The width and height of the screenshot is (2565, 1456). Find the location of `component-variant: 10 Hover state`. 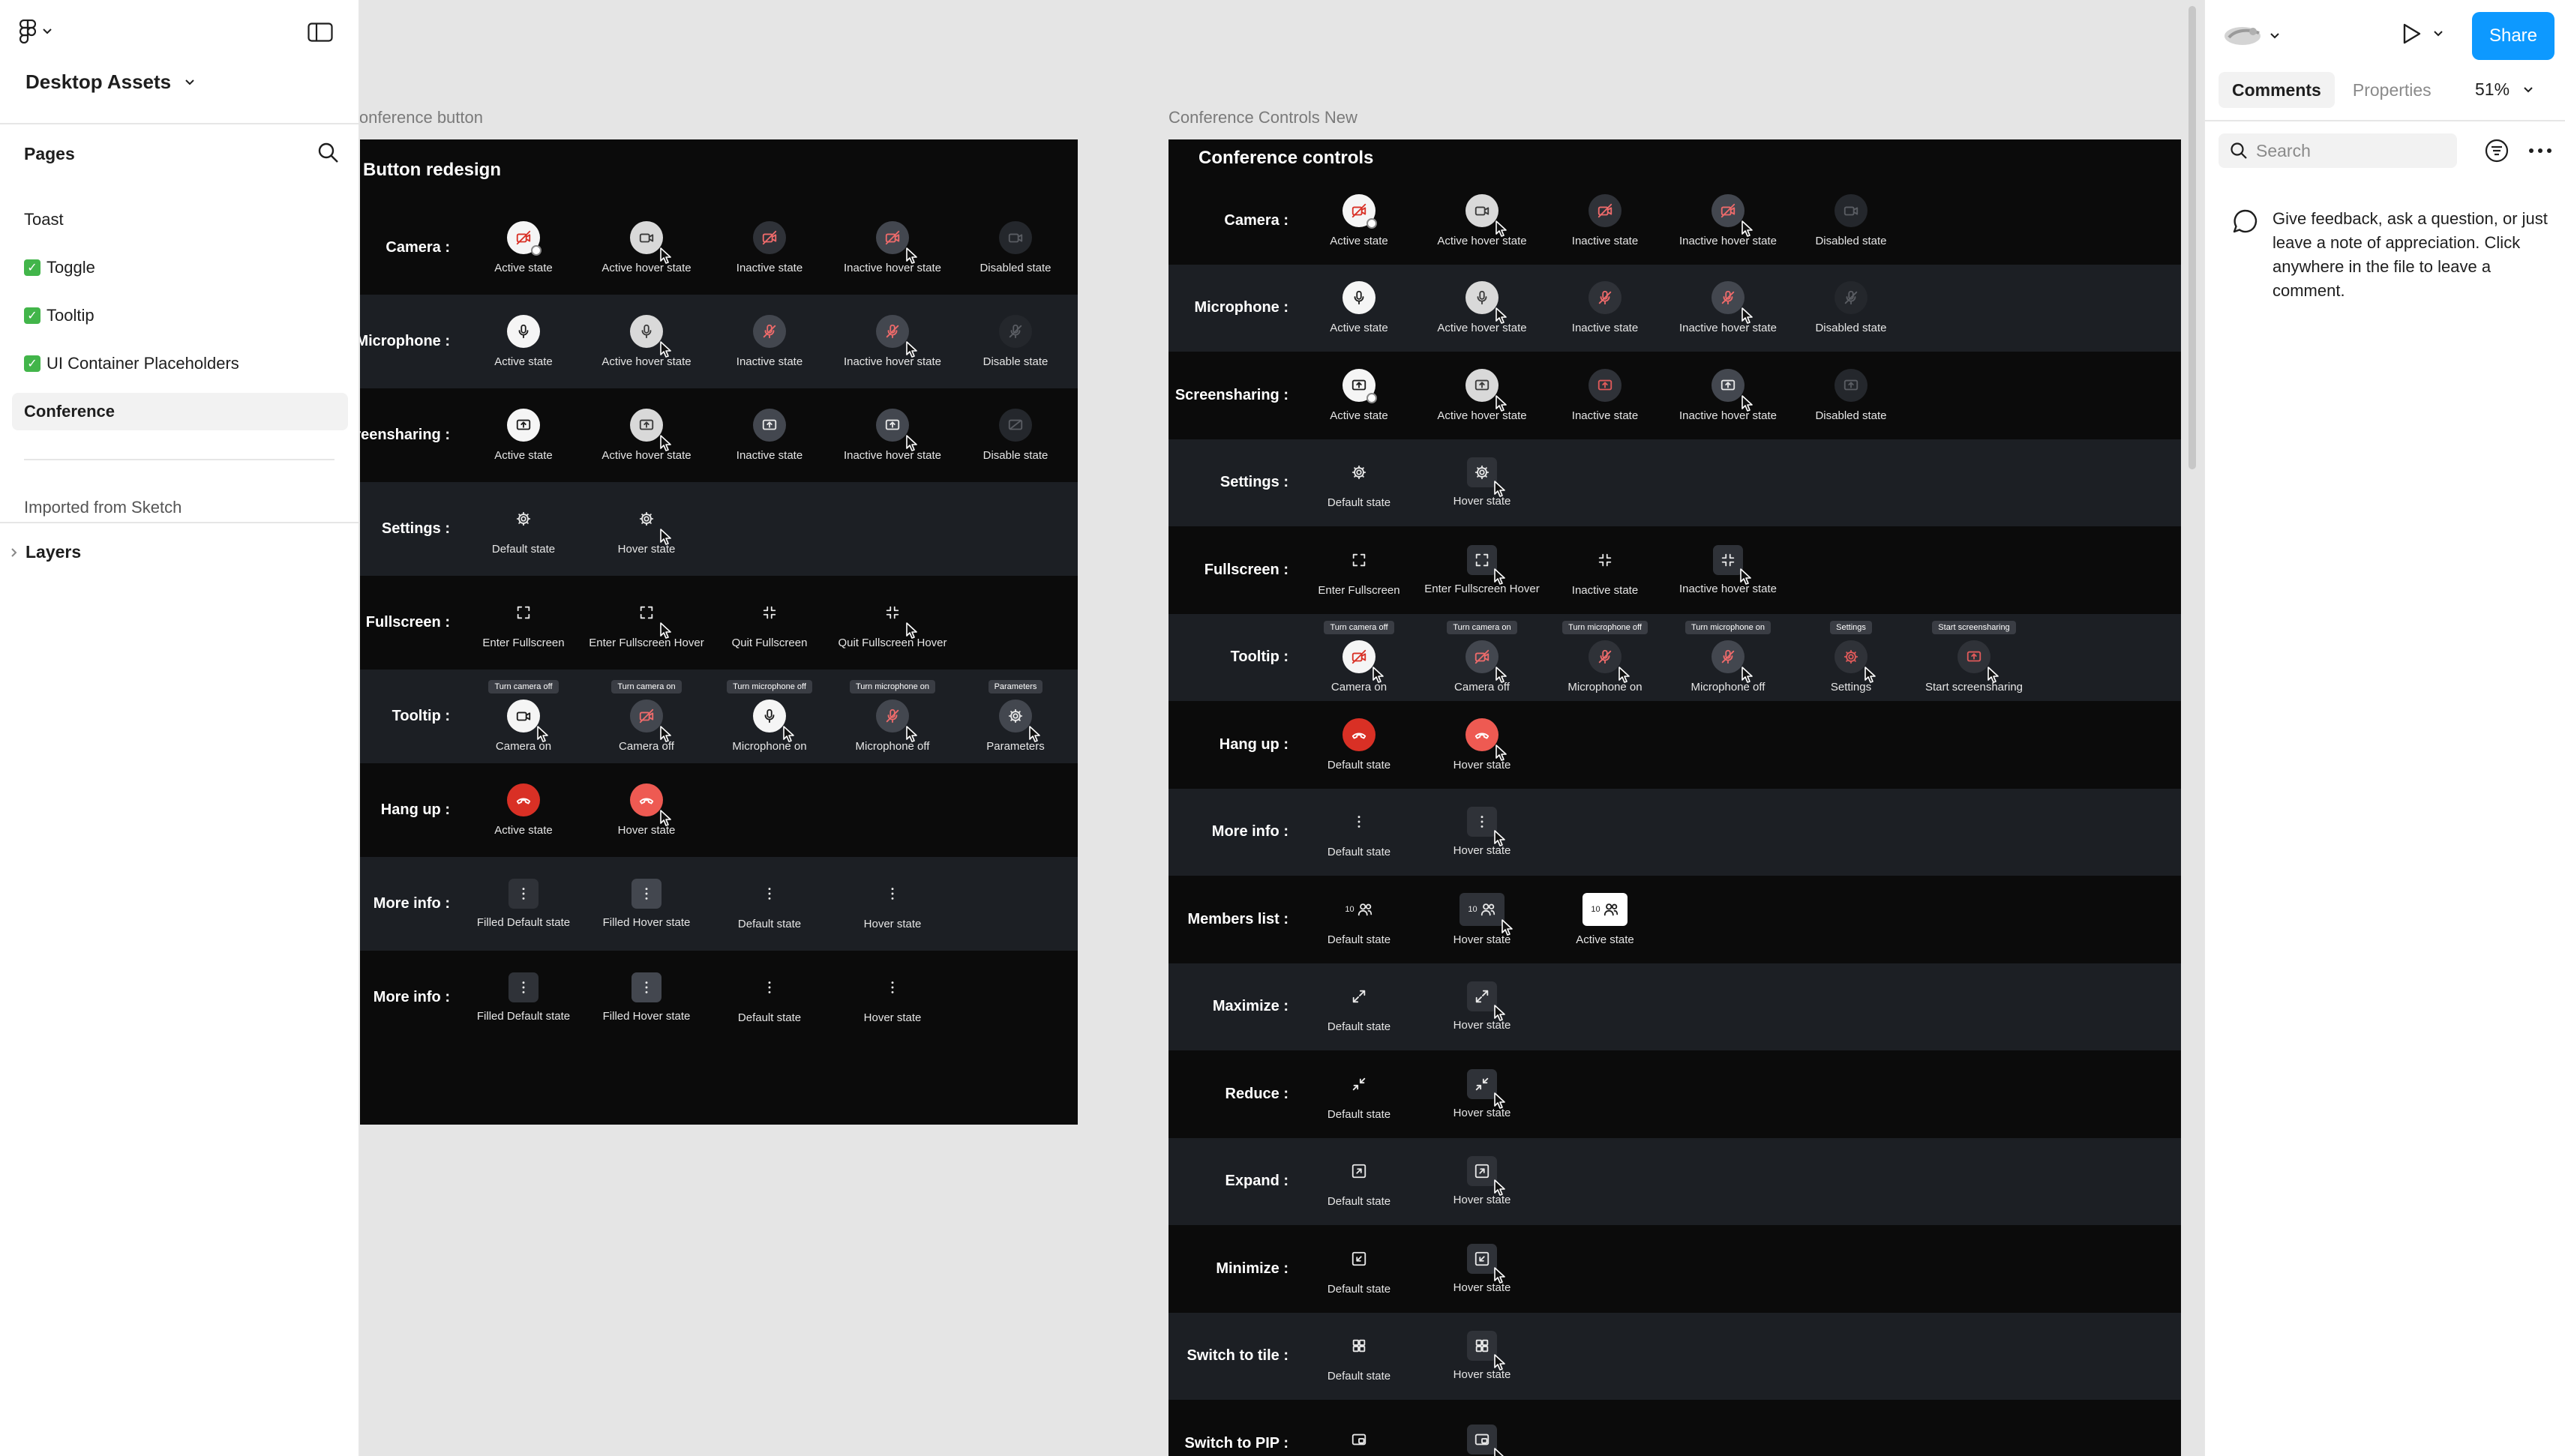

component-variant: 10 Hover state is located at coordinates (1482, 919).